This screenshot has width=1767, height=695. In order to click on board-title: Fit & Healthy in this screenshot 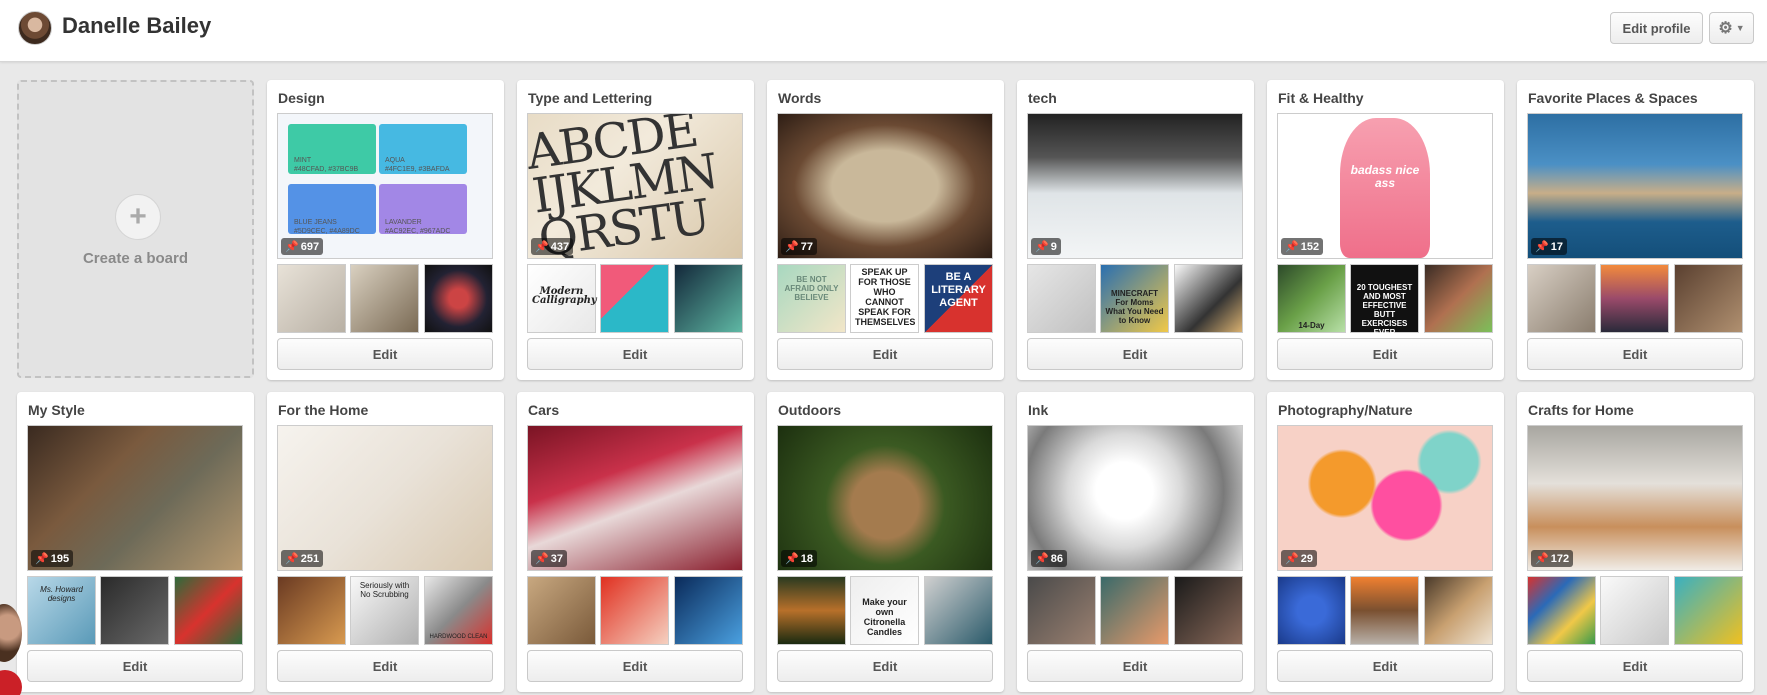, I will do `click(1321, 98)`.